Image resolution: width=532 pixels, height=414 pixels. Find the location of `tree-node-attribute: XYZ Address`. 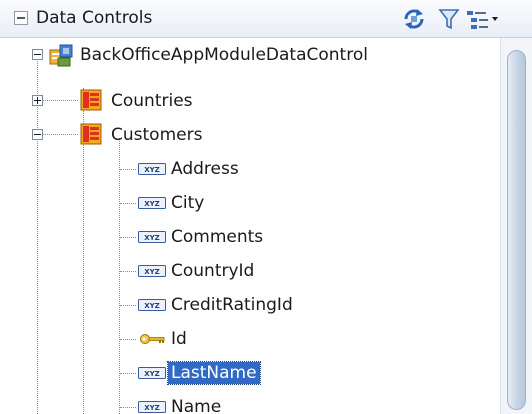

tree-node-attribute: XYZ Address is located at coordinates (250, 169).